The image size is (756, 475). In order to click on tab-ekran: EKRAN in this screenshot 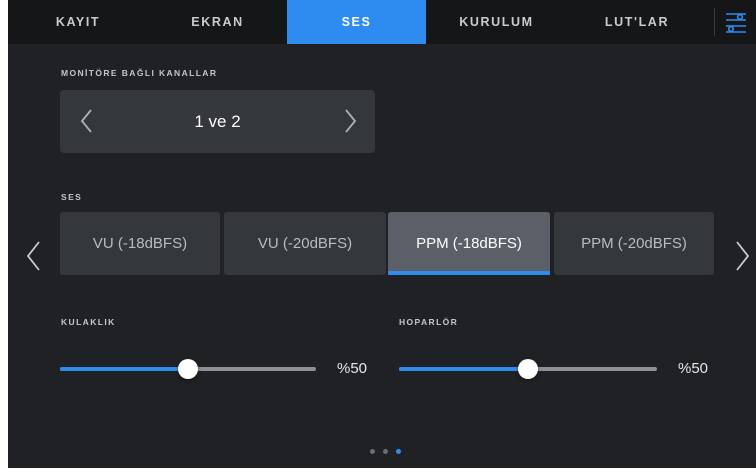, I will do `click(217, 22)`.